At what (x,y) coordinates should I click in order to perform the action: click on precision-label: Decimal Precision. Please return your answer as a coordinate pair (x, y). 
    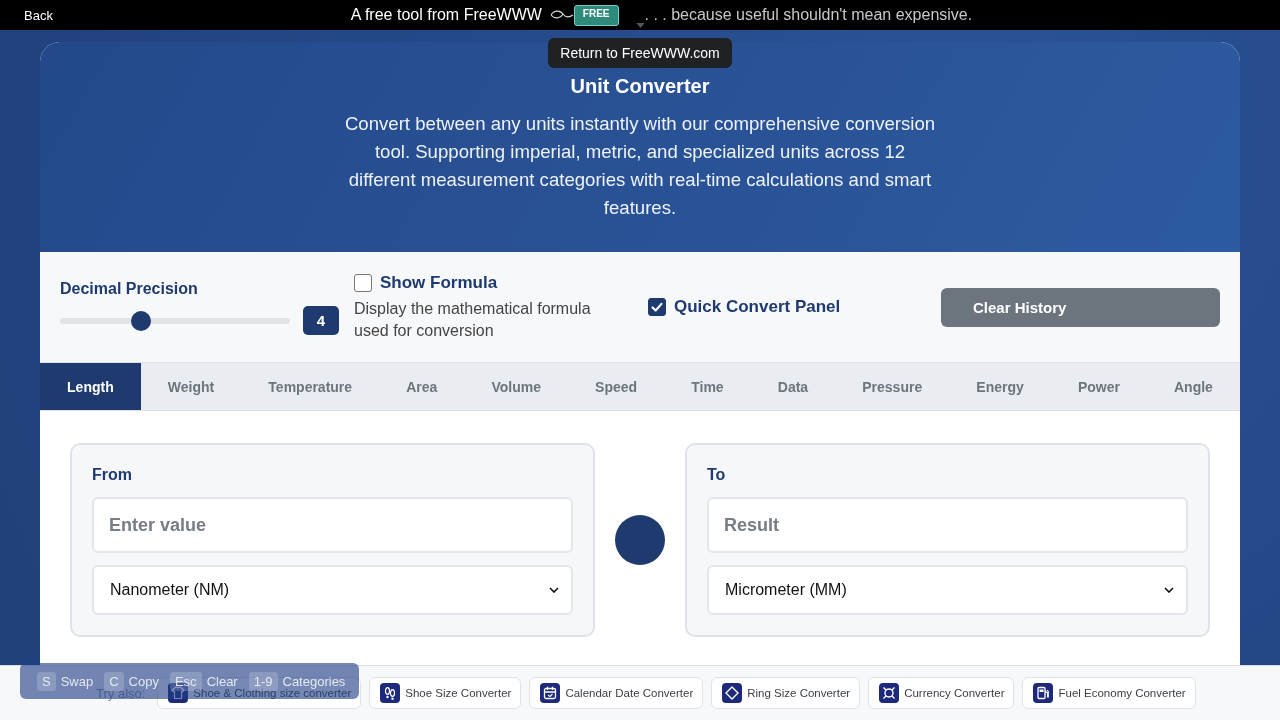
    Looking at the image, I should click on (129, 289).